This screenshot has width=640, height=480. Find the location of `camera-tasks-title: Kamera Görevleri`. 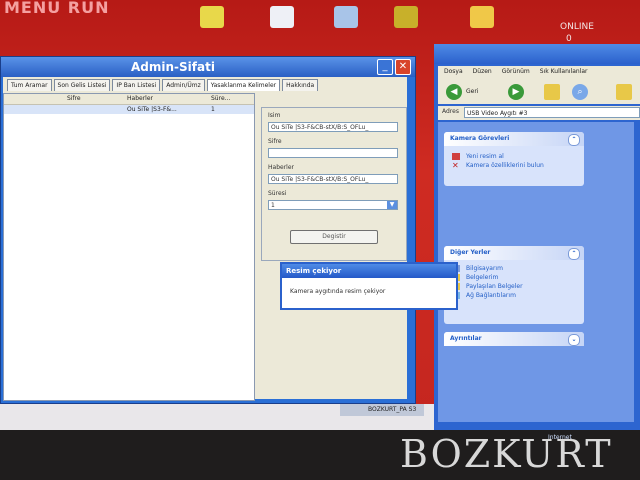

camera-tasks-title: Kamera Görevleri is located at coordinates (480, 138).